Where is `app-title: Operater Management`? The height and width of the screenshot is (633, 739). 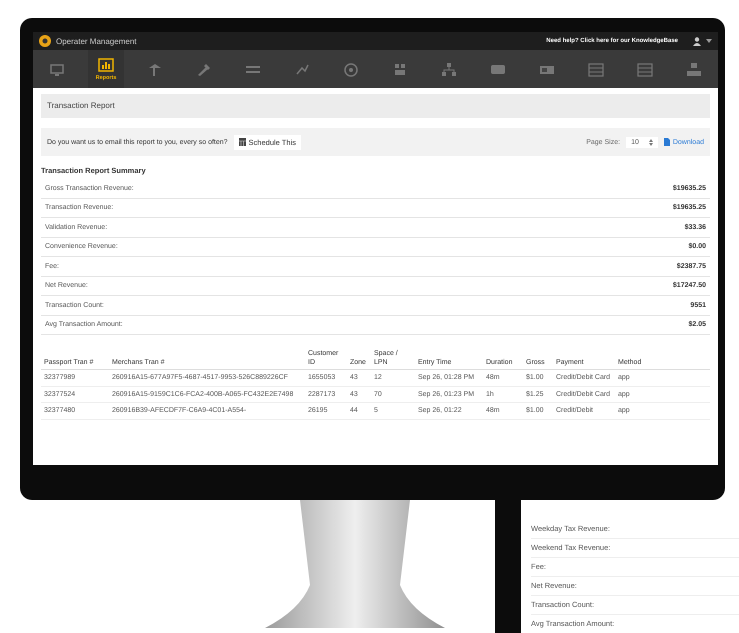
app-title: Operater Management is located at coordinates (96, 41).